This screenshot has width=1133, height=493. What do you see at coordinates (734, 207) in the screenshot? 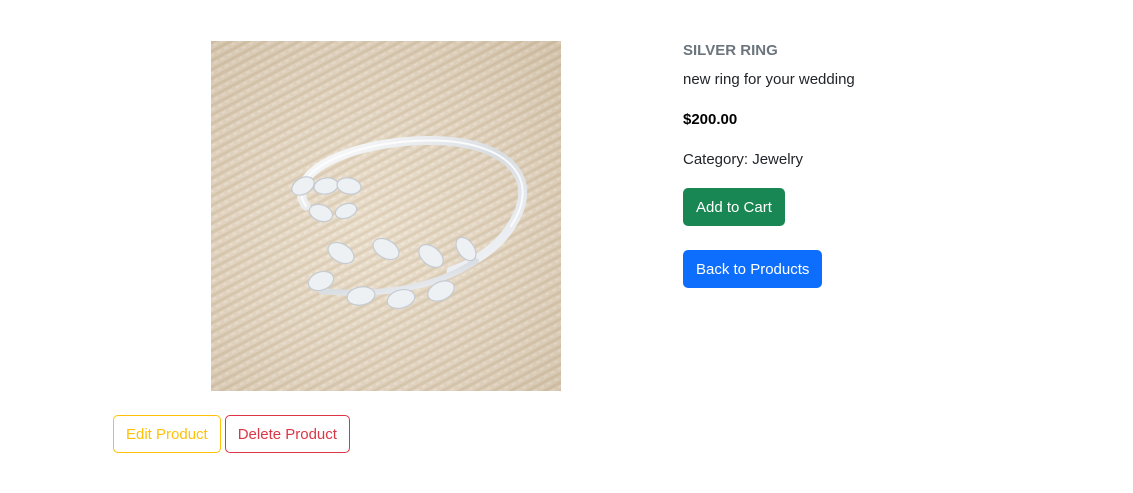
I see `add-to-cart-button: Add to Cart` at bounding box center [734, 207].